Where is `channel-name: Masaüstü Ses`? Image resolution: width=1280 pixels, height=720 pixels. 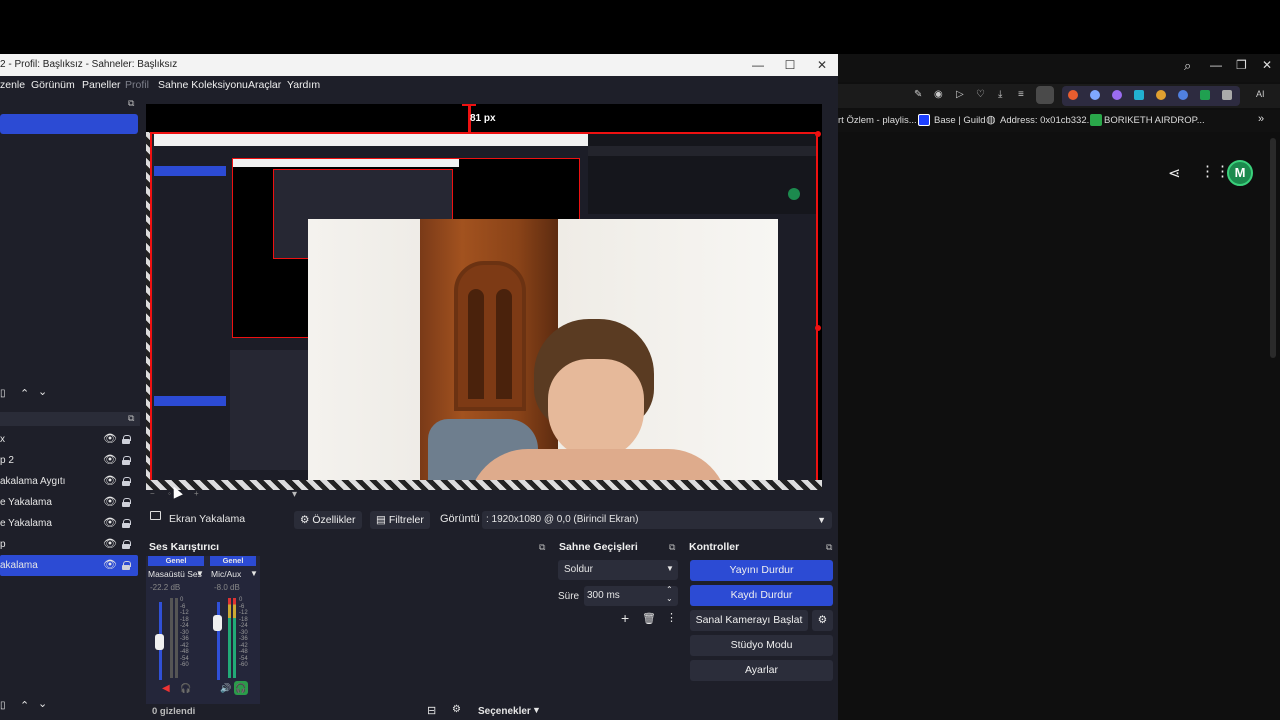 channel-name: Masaüstü Ses is located at coordinates (175, 574).